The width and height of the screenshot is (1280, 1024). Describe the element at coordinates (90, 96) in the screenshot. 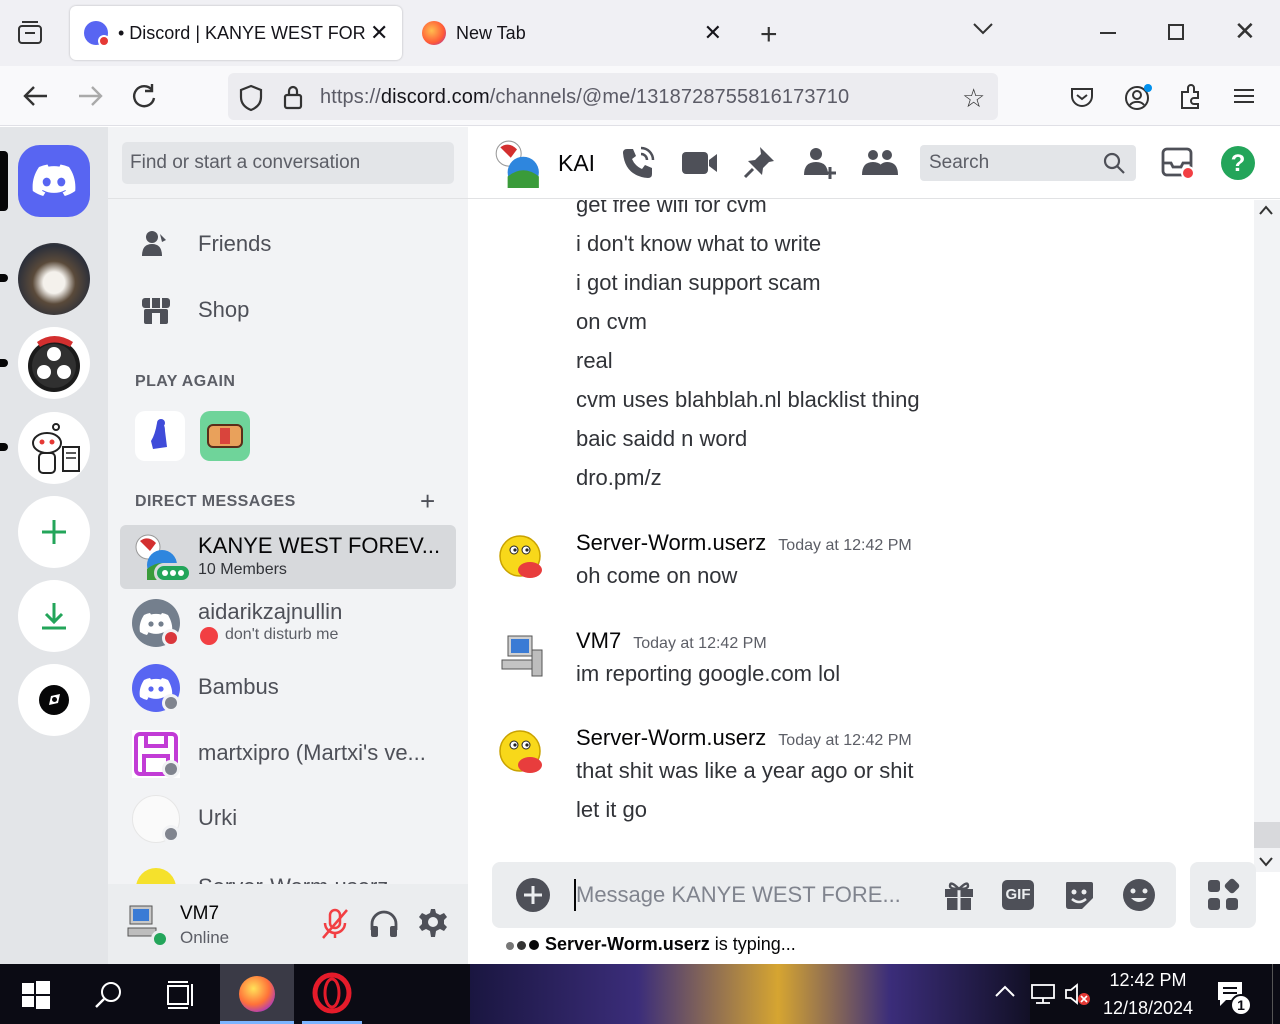

I see `forward-icon` at that location.